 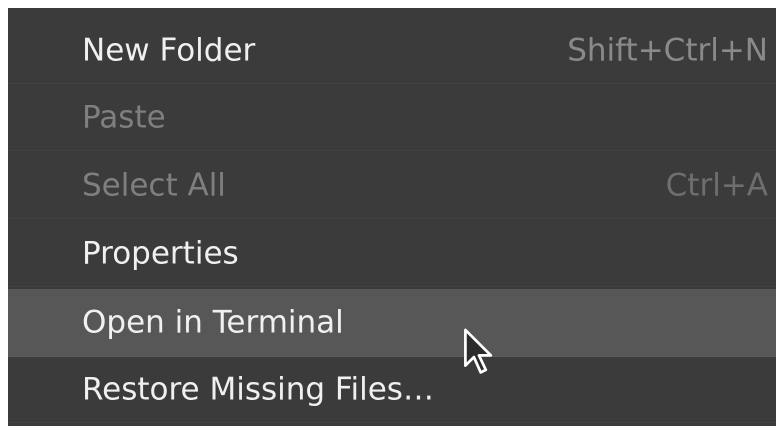 I want to click on arrow-pointer-icon, so click(x=478, y=351).